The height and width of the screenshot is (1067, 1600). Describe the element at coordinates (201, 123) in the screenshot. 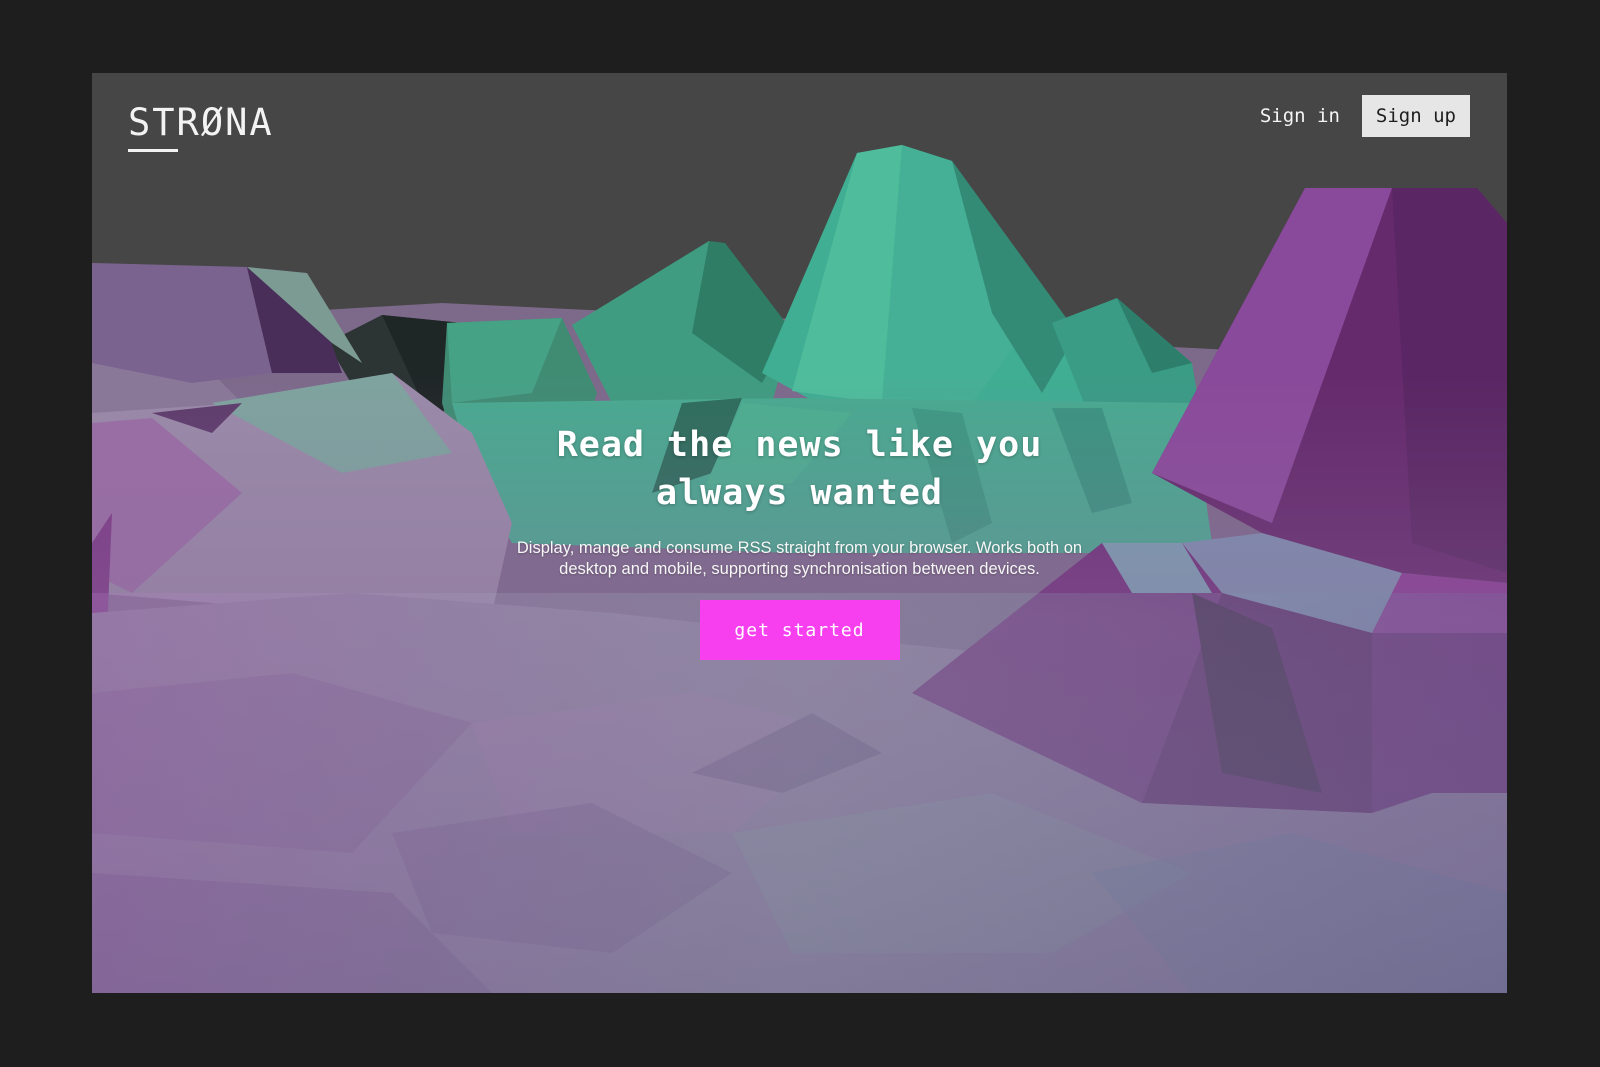

I see `brand-logo: STRØNA` at that location.